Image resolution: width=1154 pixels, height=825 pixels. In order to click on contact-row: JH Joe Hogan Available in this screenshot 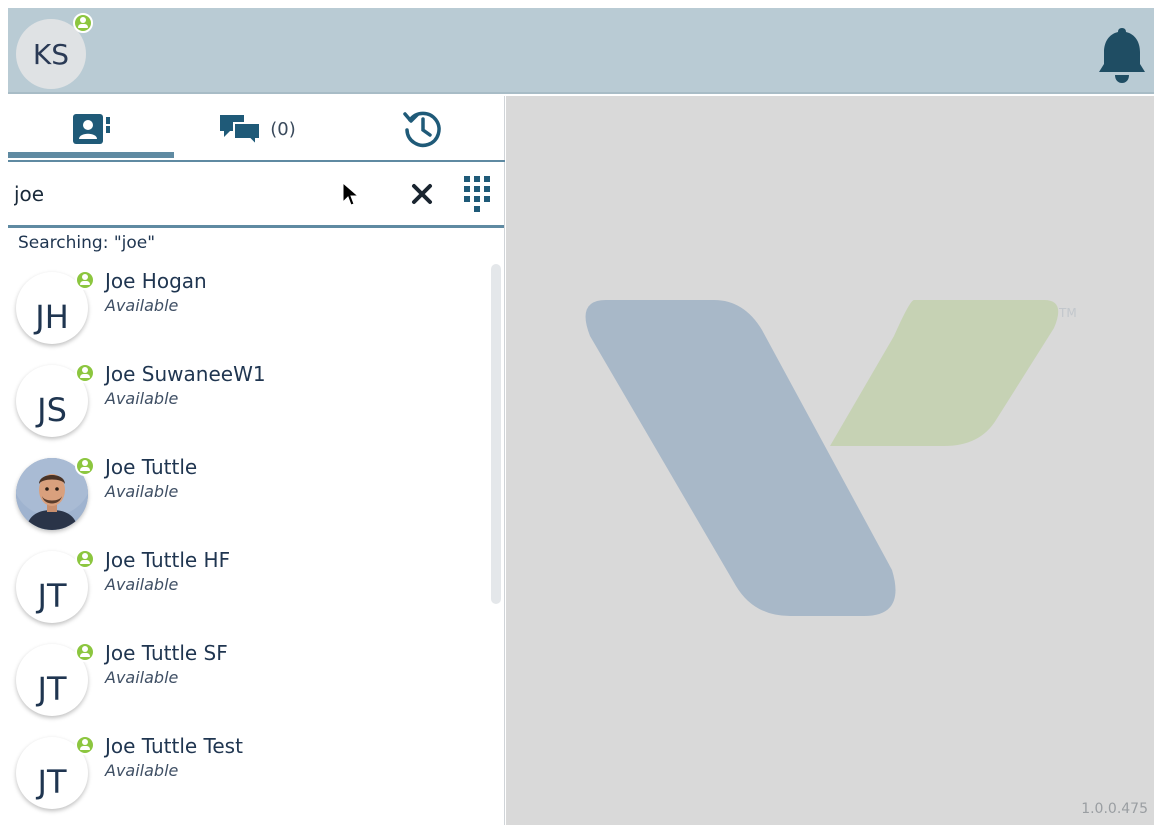, I will do `click(256, 307)`.